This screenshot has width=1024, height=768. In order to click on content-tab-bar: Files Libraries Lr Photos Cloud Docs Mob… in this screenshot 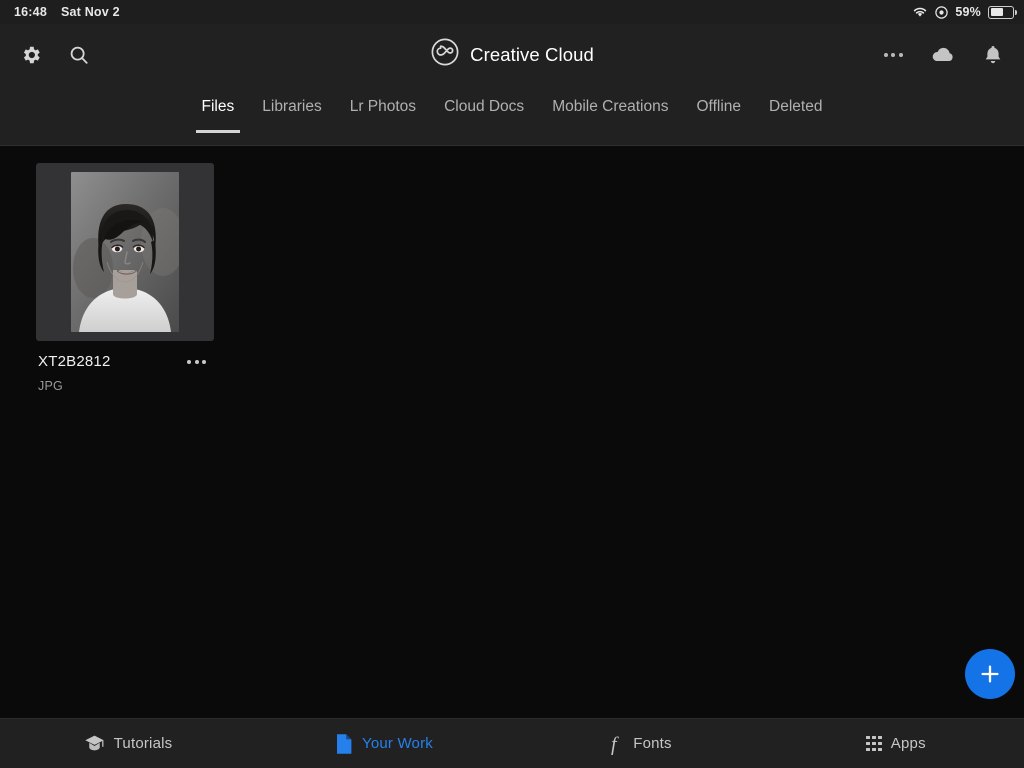, I will do `click(512, 115)`.